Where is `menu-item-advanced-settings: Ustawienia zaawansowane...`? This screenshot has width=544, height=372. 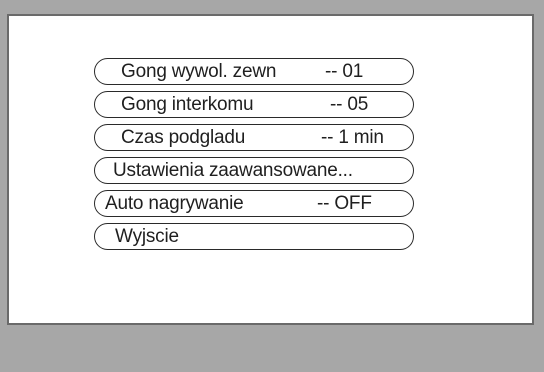 menu-item-advanced-settings: Ustawienia zaawansowane... is located at coordinates (254, 170).